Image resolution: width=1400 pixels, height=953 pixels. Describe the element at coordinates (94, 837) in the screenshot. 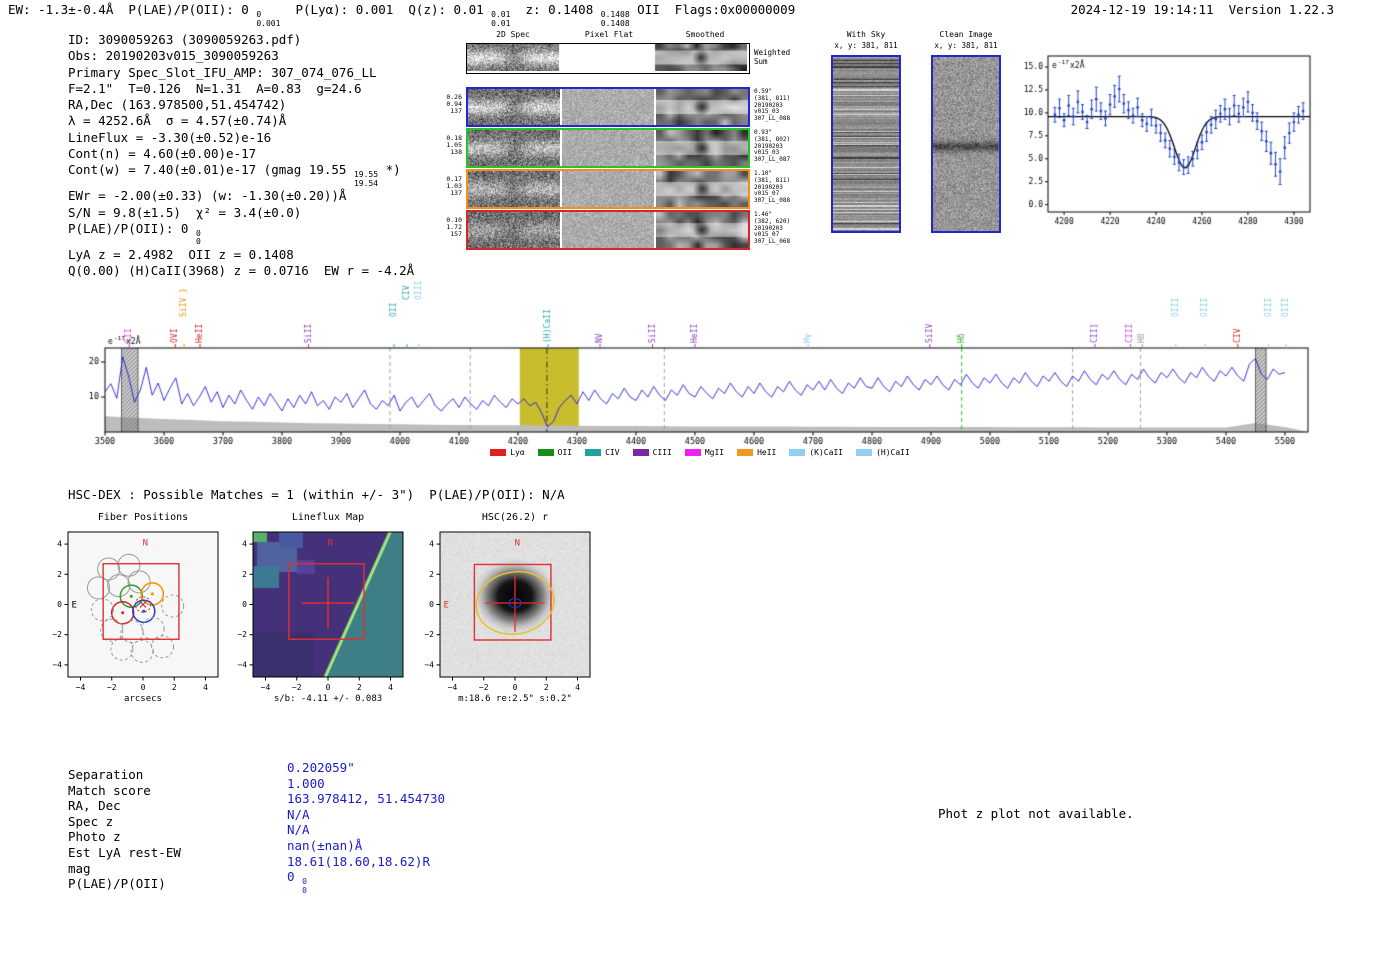

I see `match-row-label: Photo z` at that location.